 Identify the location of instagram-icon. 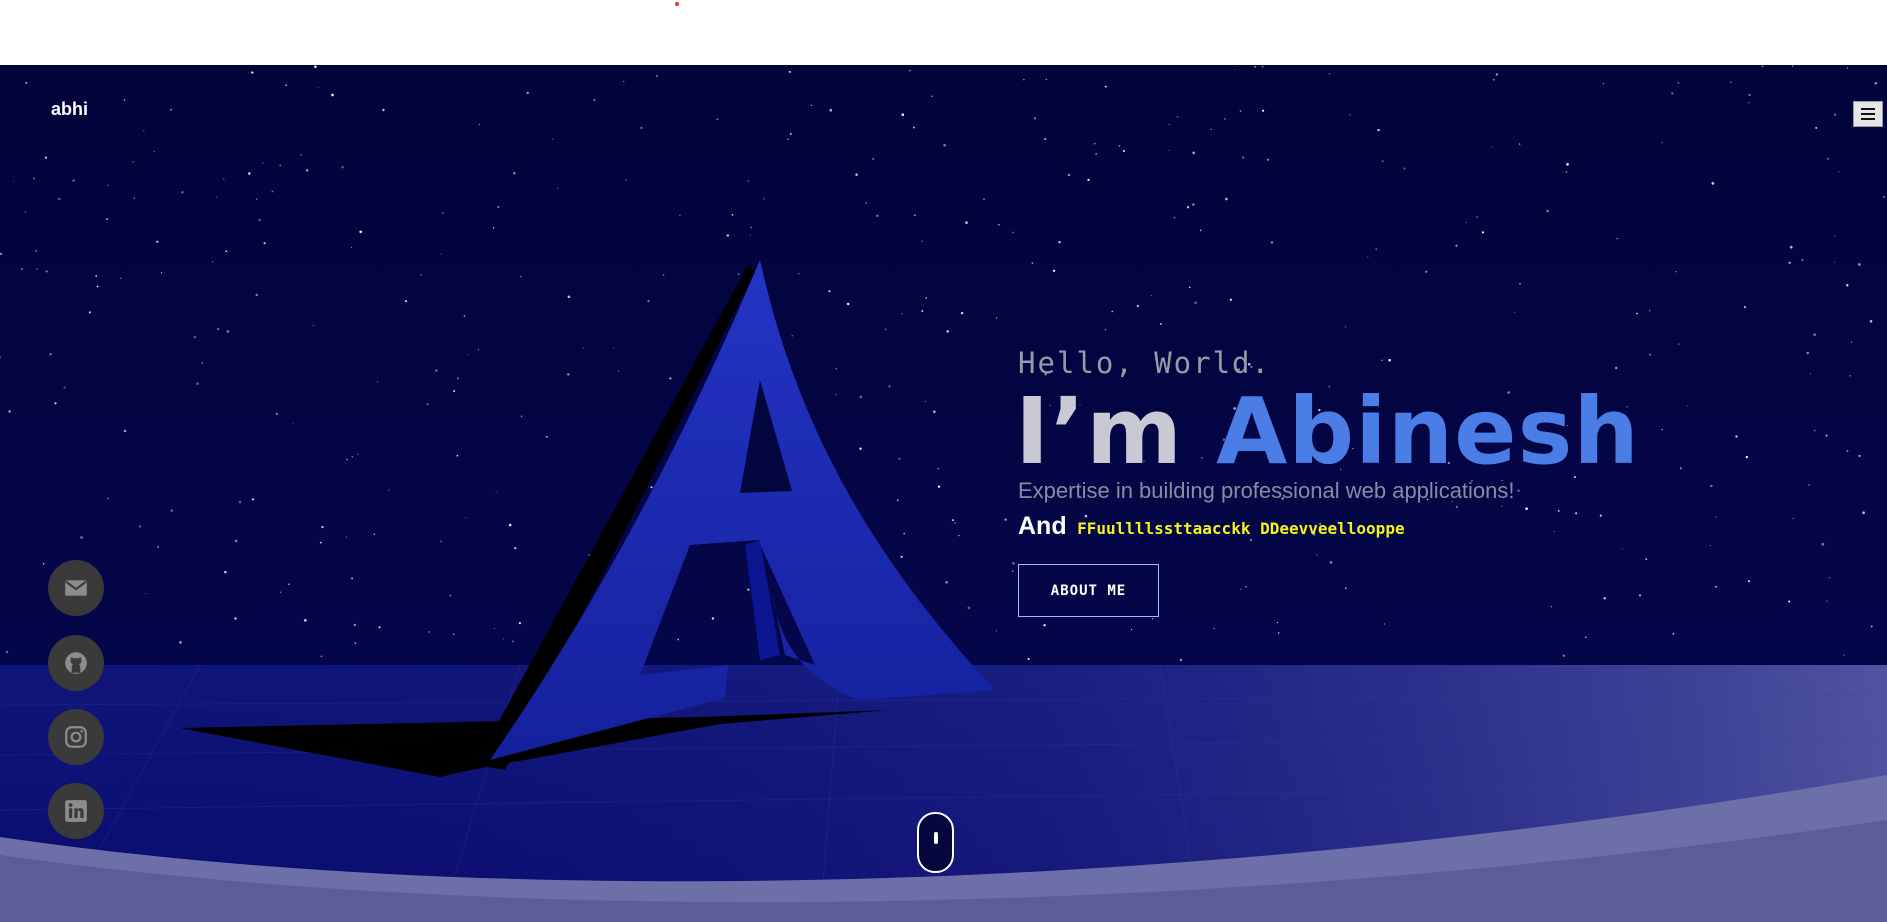
(76, 737).